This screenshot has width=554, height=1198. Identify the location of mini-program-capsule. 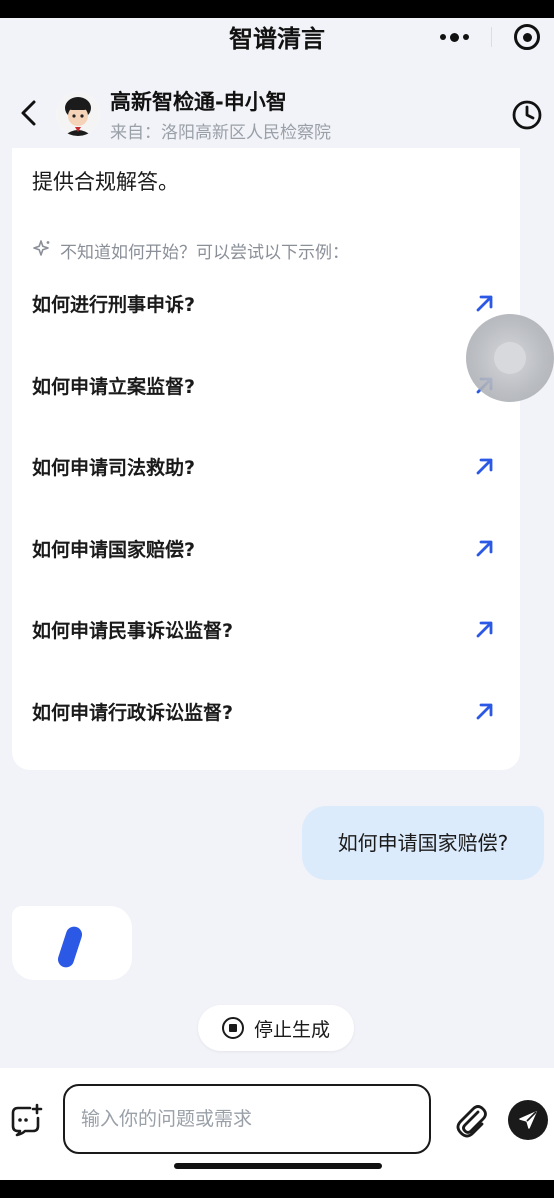
(486, 37).